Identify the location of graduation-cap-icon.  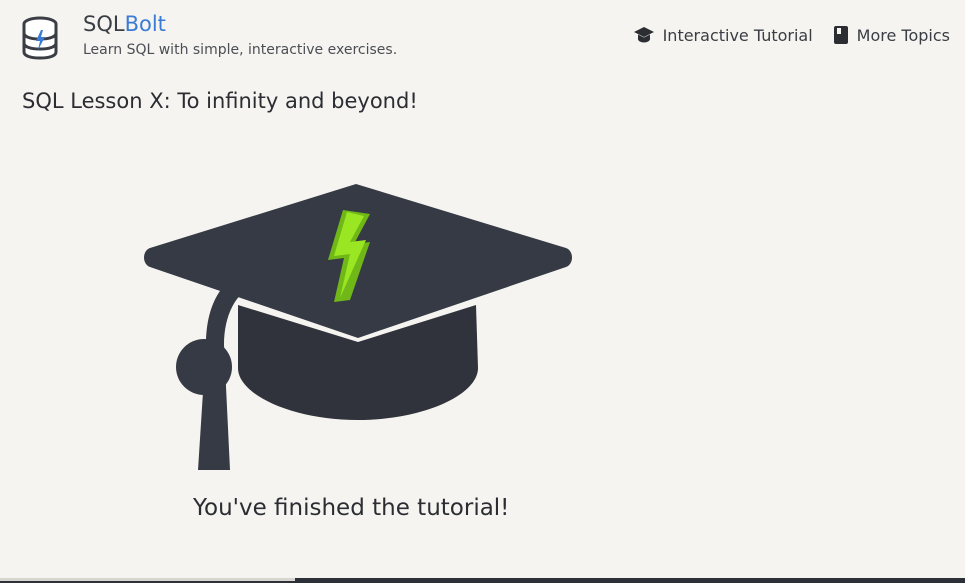
(643, 35).